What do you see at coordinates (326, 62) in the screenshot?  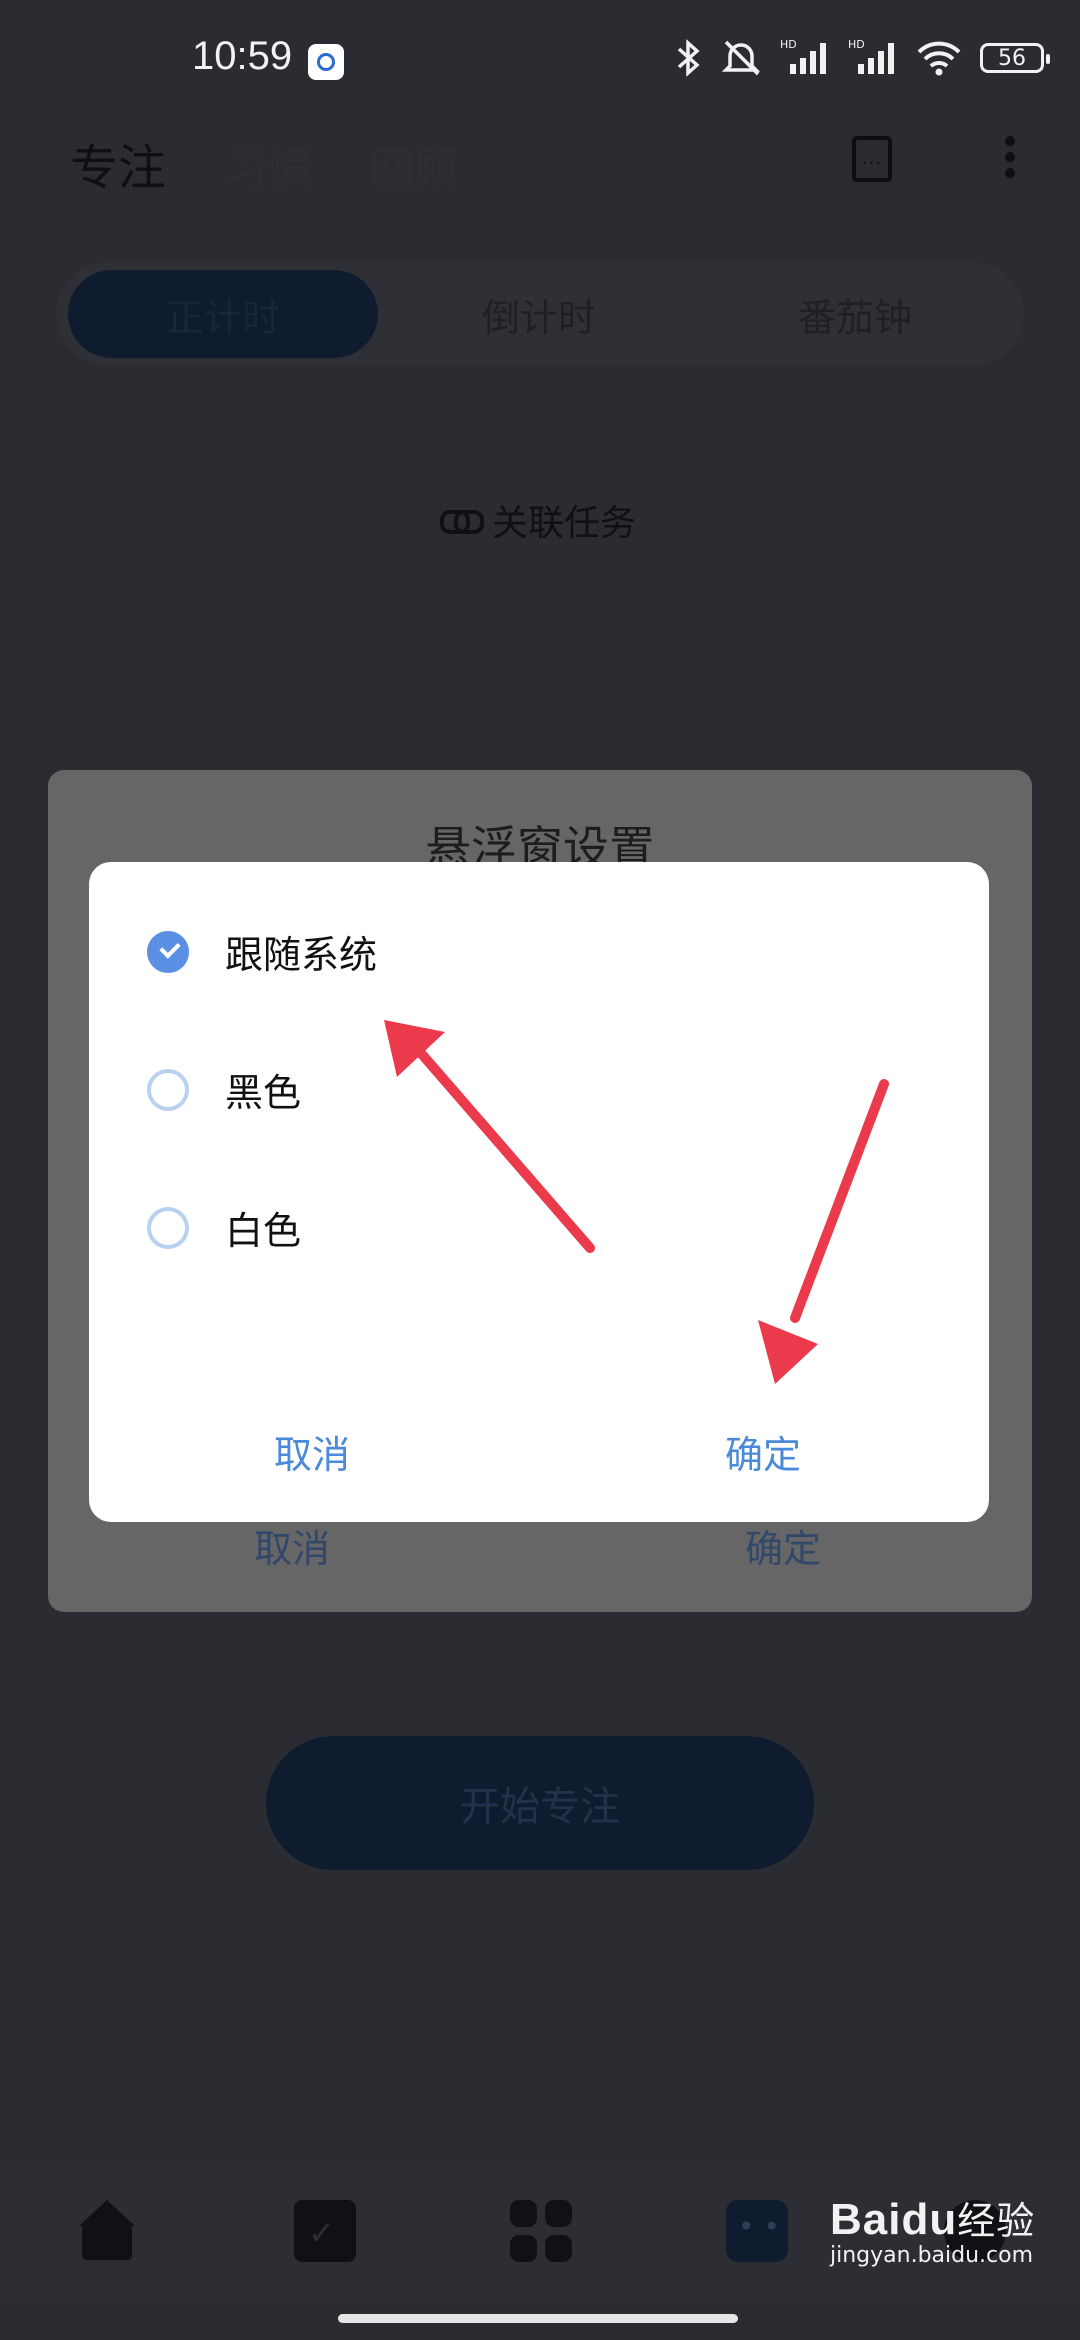 I see `app-notification-icon` at bounding box center [326, 62].